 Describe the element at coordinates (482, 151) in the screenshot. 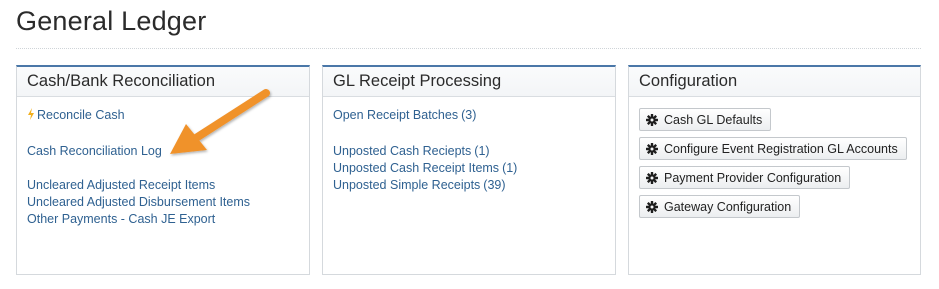

I see `unposted-cash-receipts-count: (1)` at that location.